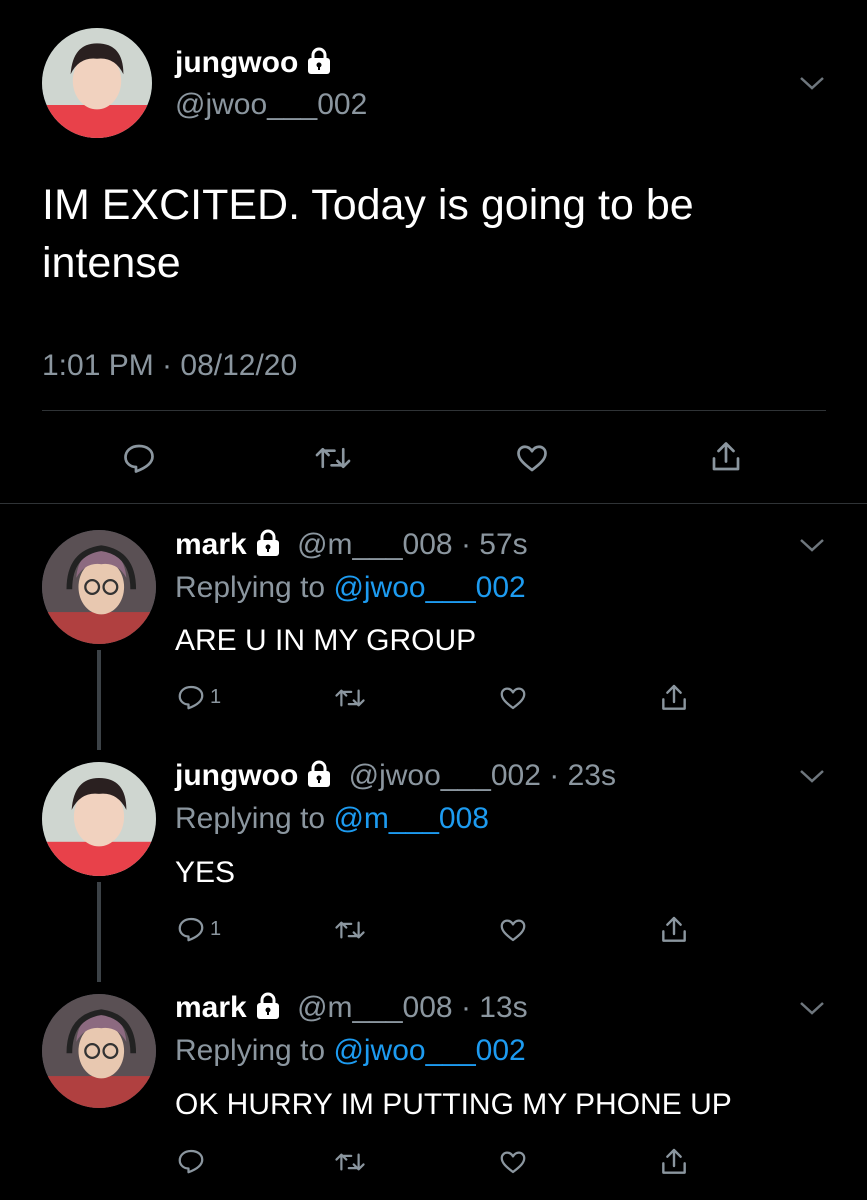  I want to click on reply-text: OK HURRY IM PUTTING MY PHONE UP, so click(453, 1104).